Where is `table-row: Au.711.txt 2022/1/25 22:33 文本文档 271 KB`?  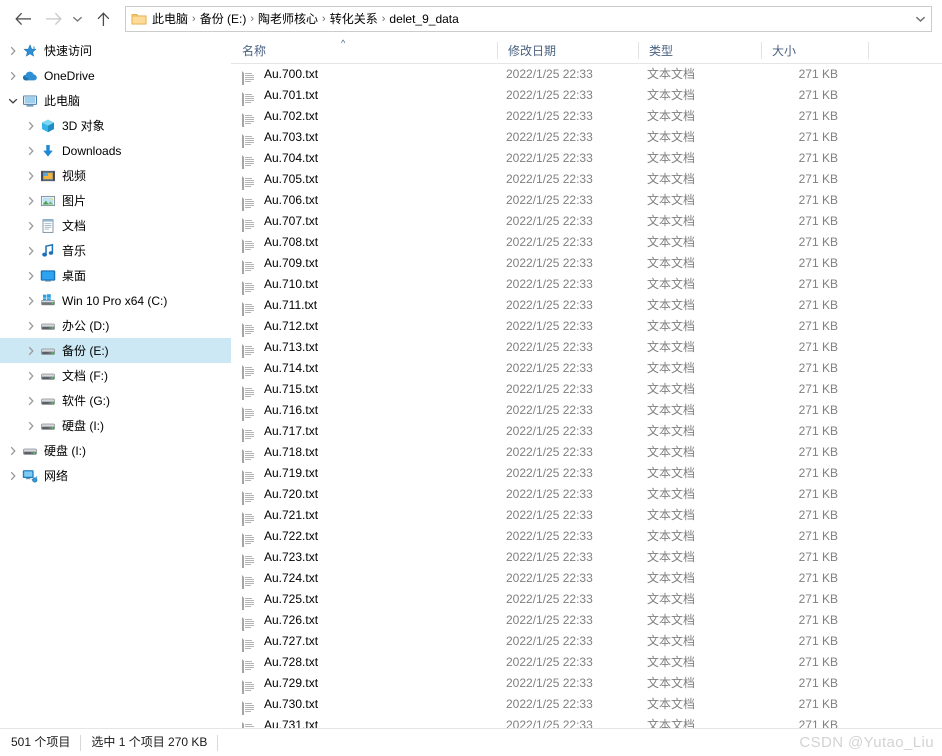
table-row: Au.711.txt 2022/1/25 22:33 文本文档 271 KB is located at coordinates (586, 305).